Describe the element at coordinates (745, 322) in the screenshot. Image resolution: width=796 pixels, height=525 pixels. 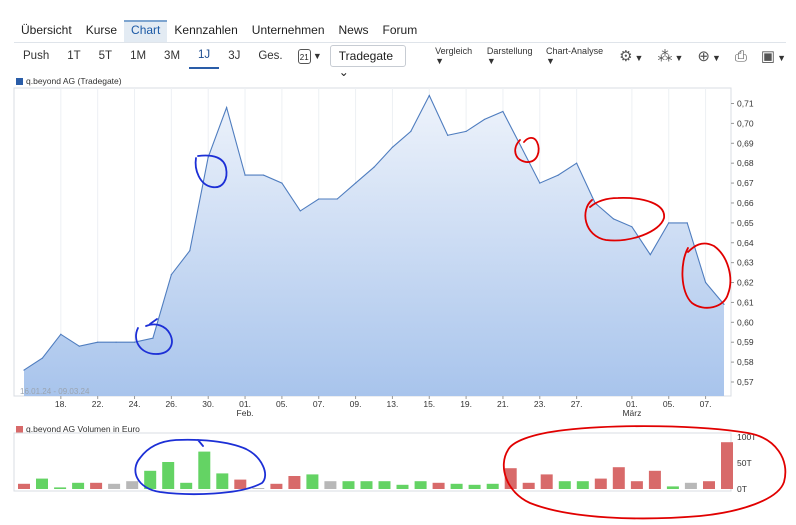
I see `y-tick-label: 0,60` at that location.